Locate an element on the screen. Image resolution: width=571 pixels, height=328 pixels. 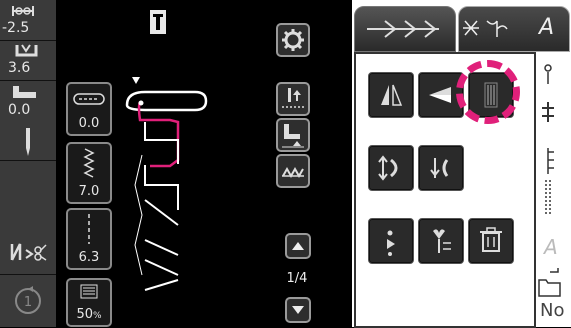
svg-text: 1 is located at coordinates (28, 302).